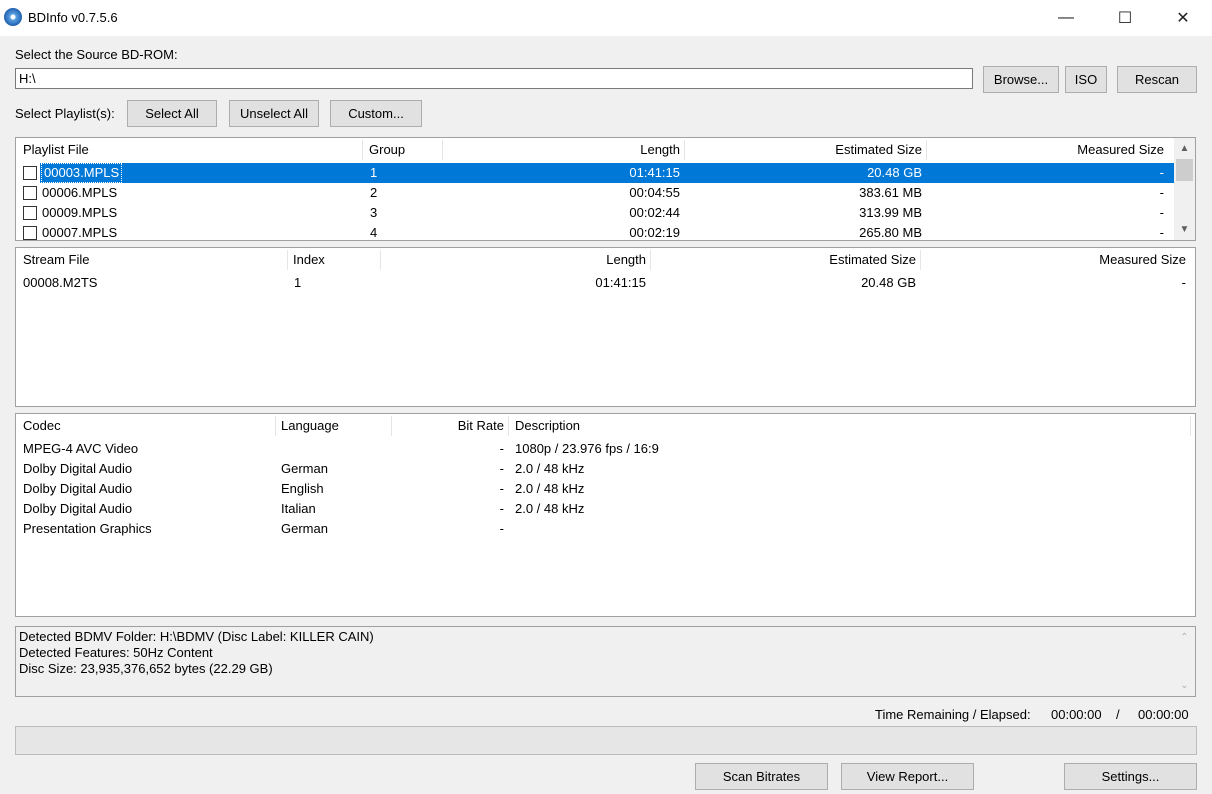  I want to click on close-button: ✕, so click(1183, 18).